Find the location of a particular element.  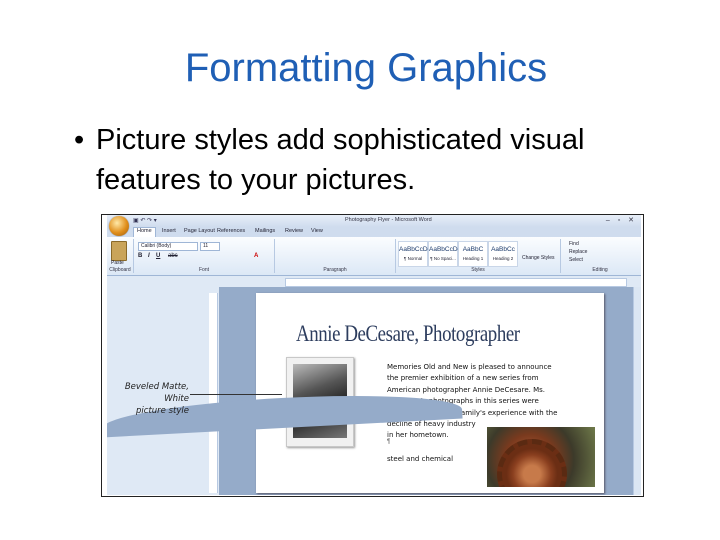

find-button: Find is located at coordinates (574, 244).